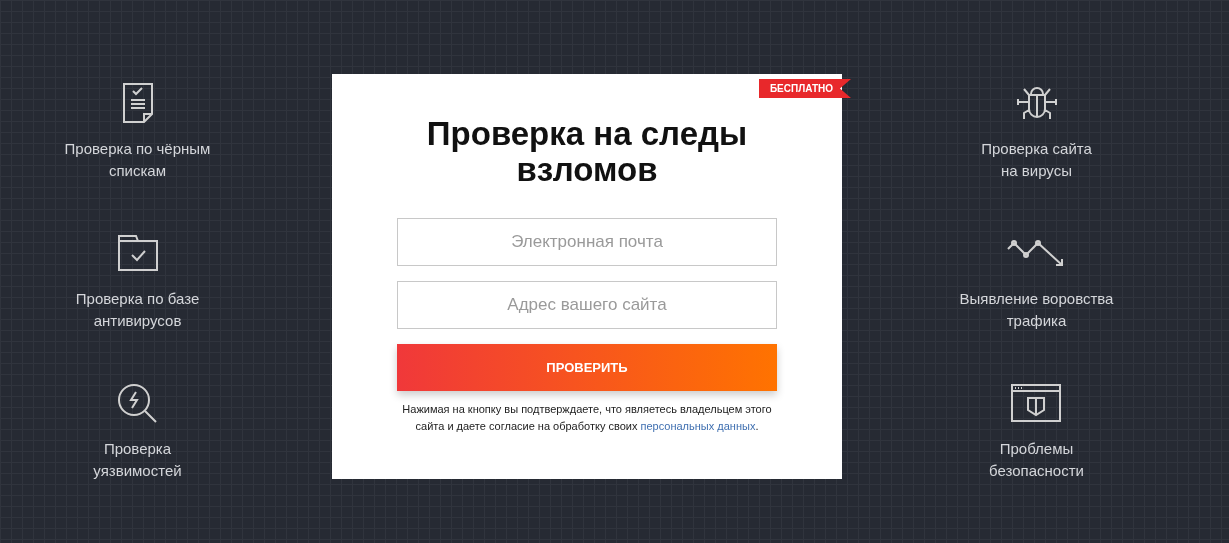  Describe the element at coordinates (137, 103) in the screenshot. I see `document-icon` at that location.